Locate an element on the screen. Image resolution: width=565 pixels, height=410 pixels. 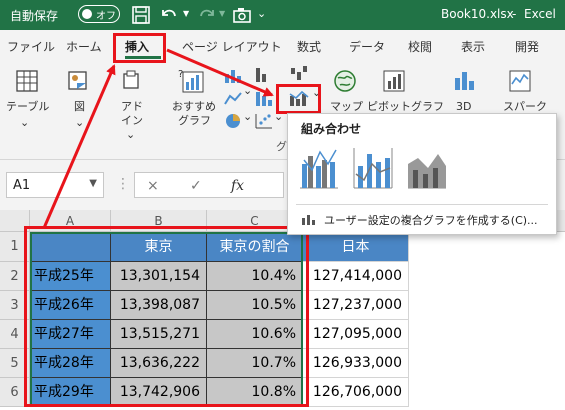
customize-toolbar-icon: ⌄ is located at coordinates (261, 13).